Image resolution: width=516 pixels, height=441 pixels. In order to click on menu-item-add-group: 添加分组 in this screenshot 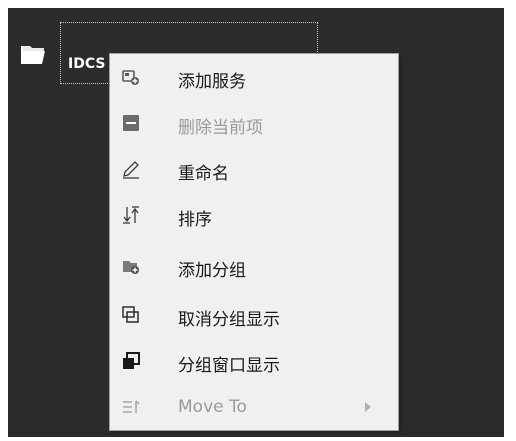, I will do `click(254, 266)`.